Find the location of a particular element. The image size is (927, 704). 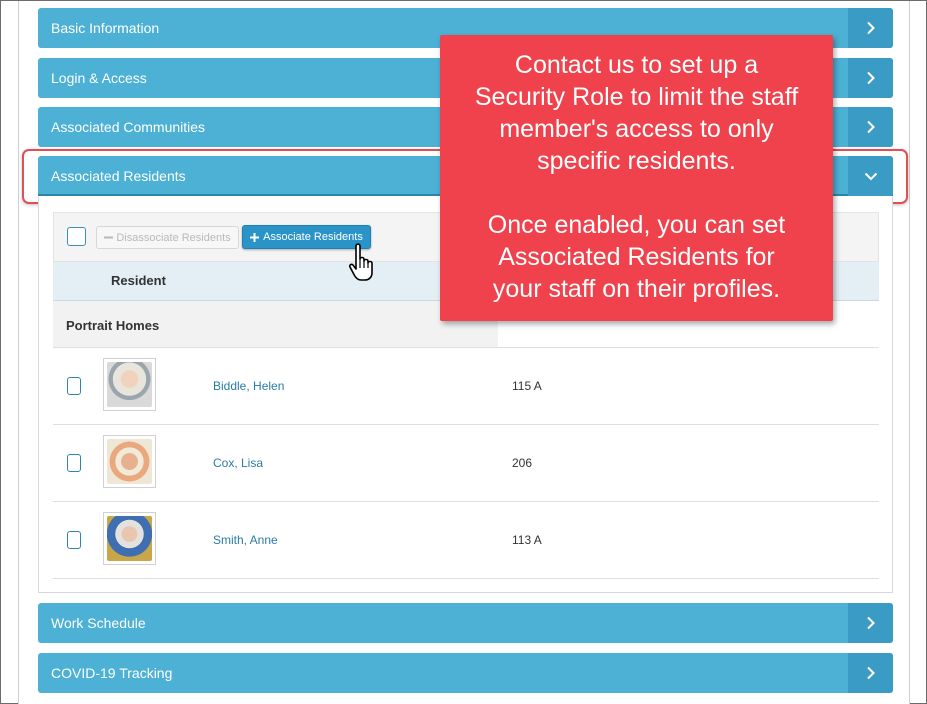

table-row: Smith, Anne 113 A is located at coordinates (466, 540).